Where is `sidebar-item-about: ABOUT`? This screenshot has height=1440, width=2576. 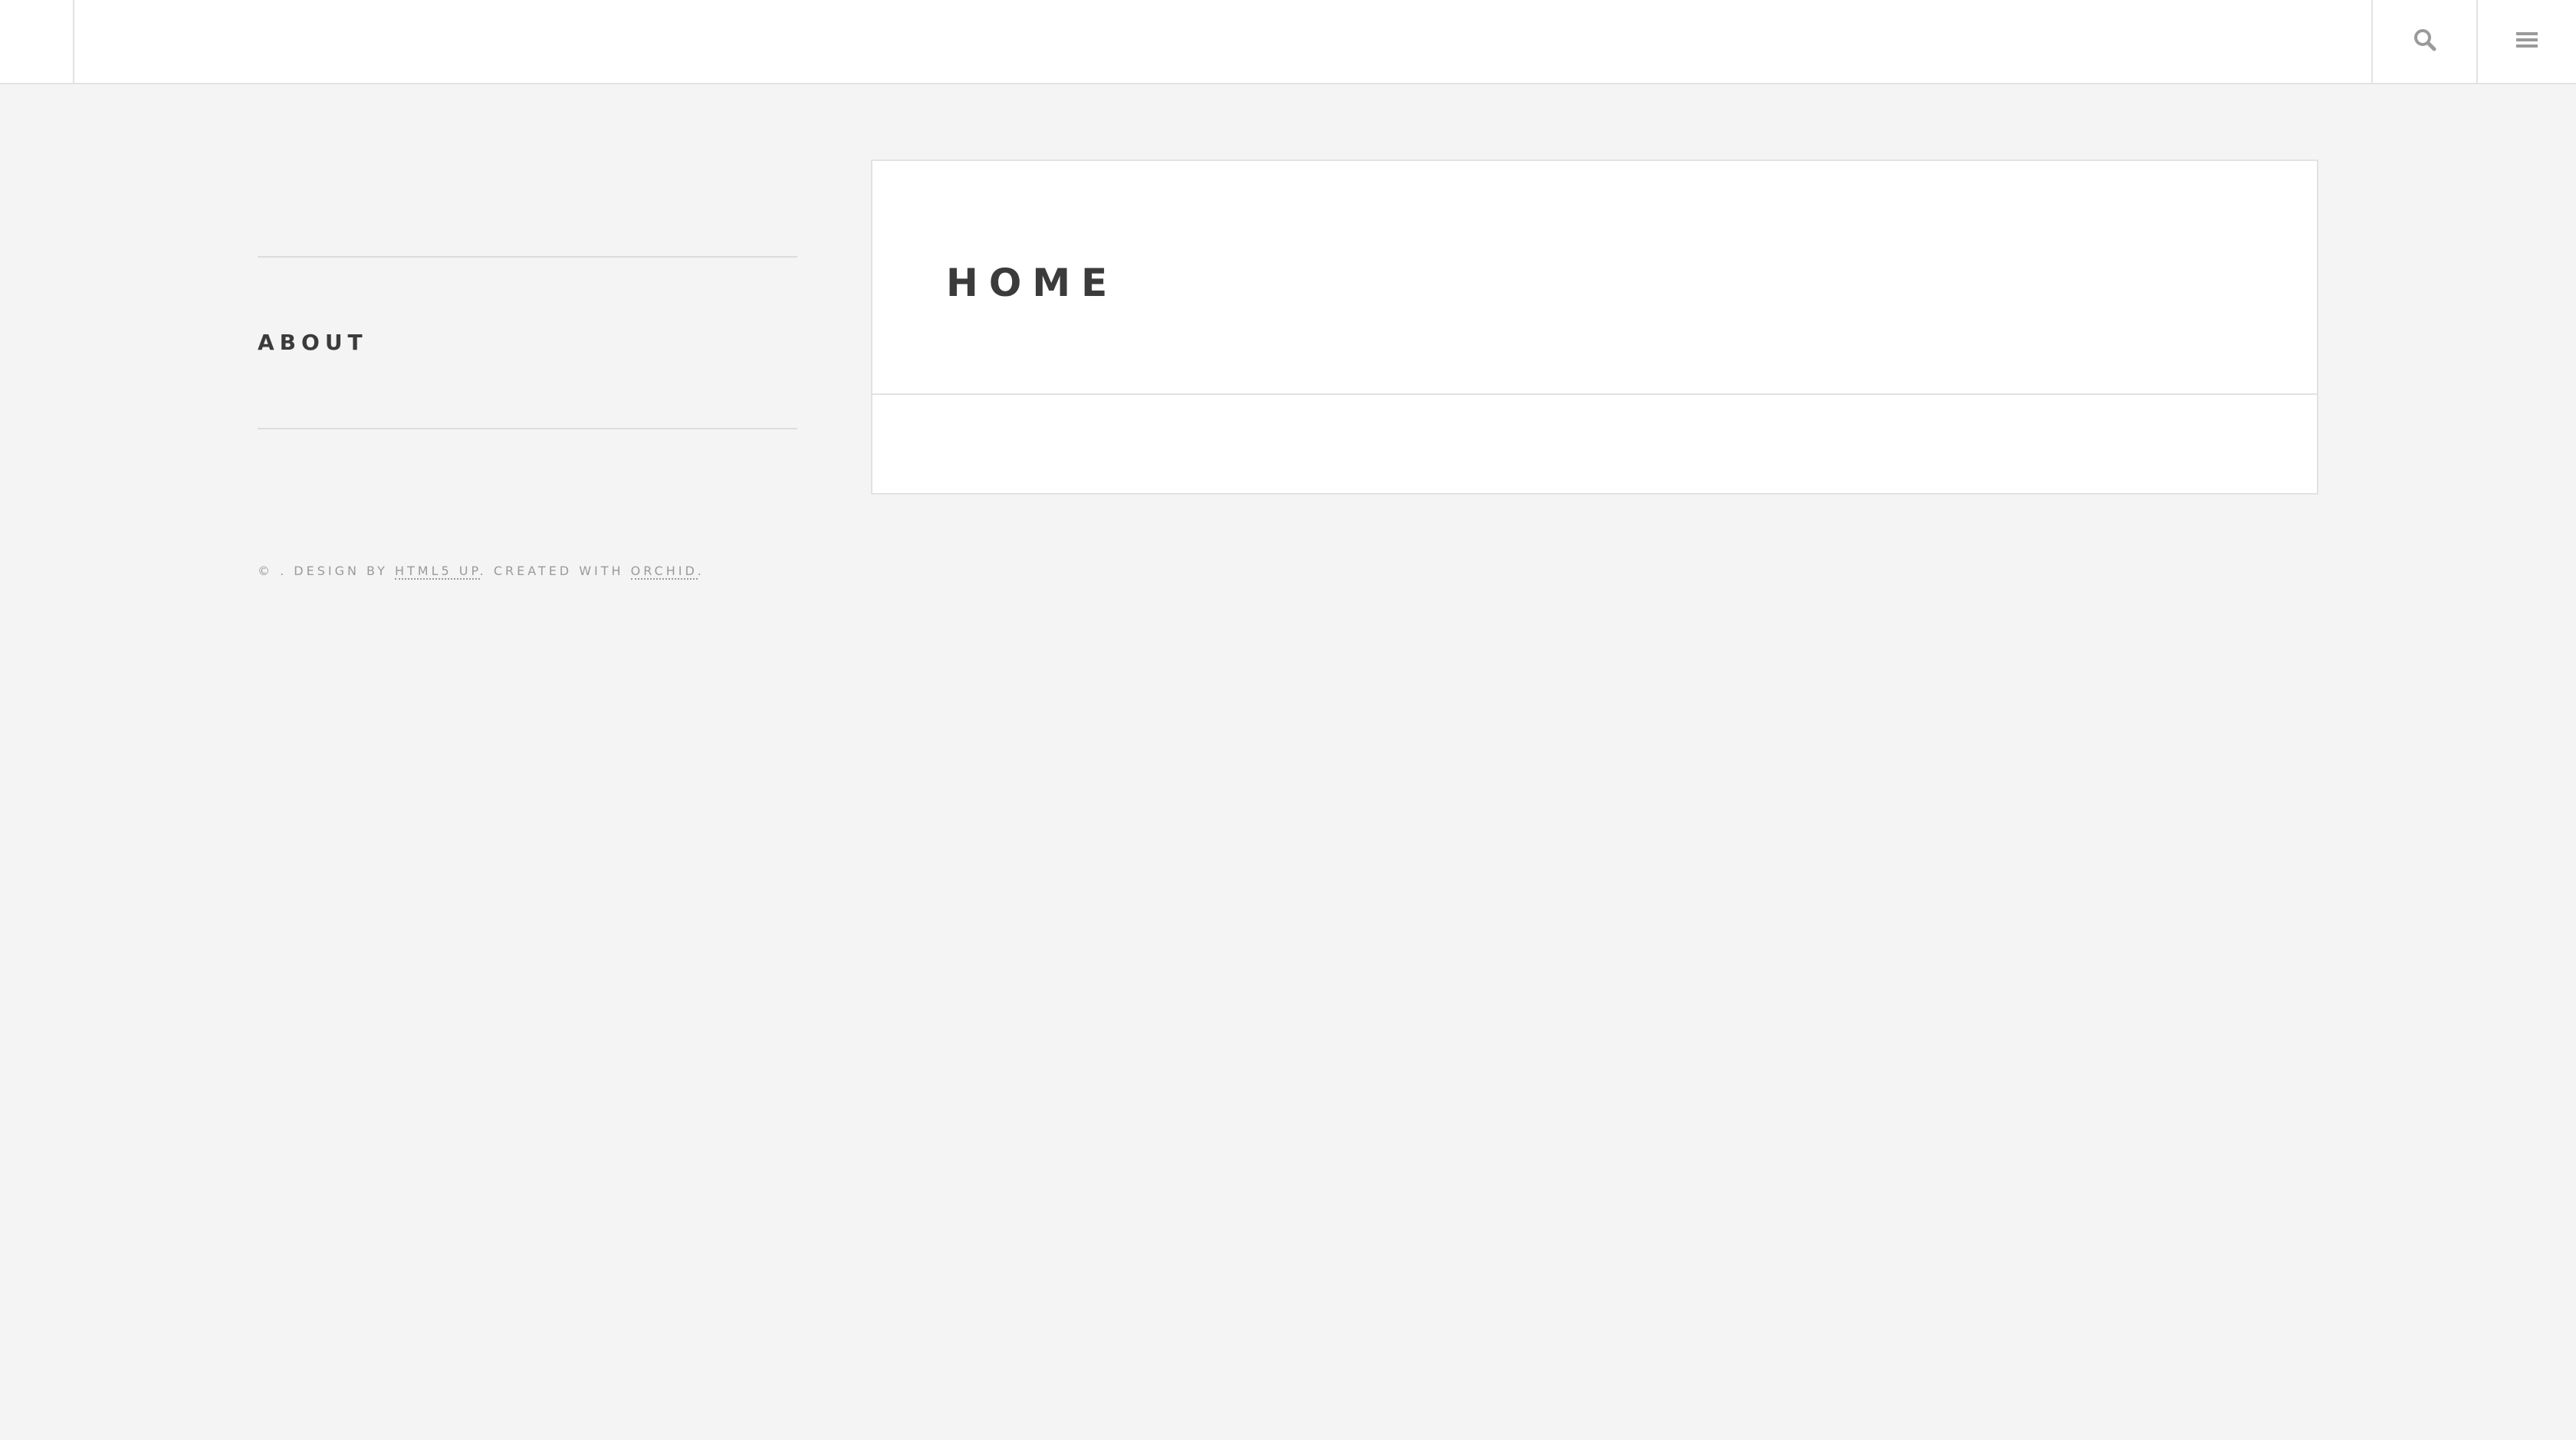
sidebar-item-about: ABOUT is located at coordinates (528, 343).